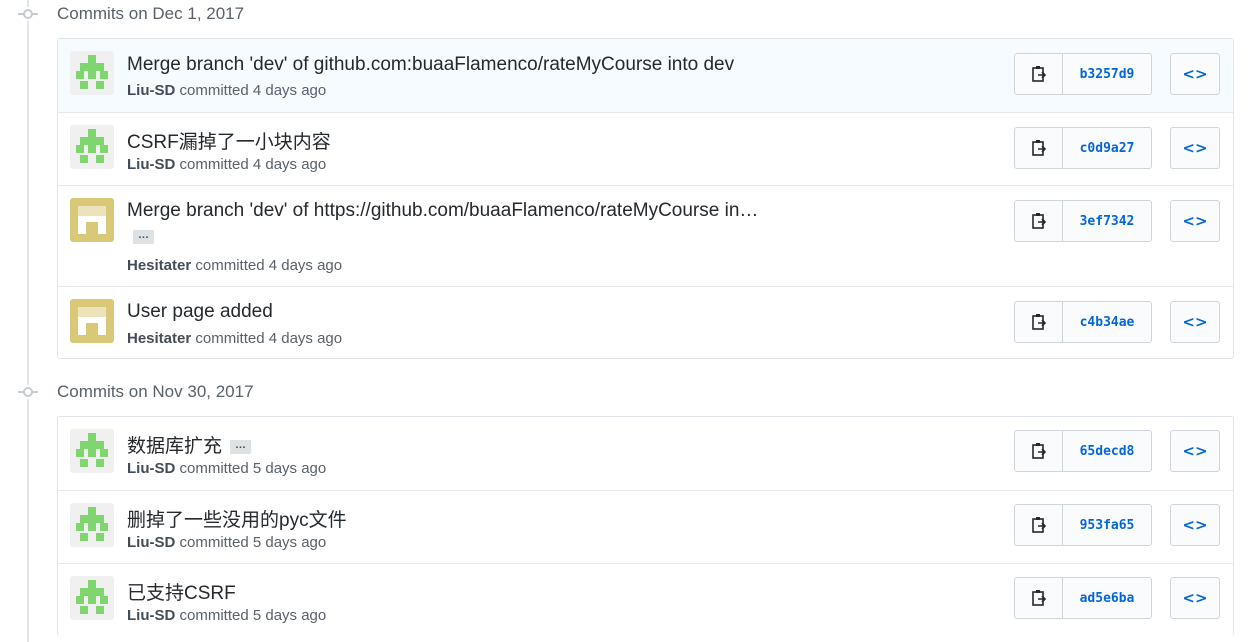 The height and width of the screenshot is (642, 1256). Describe the element at coordinates (1107, 322) in the screenshot. I see `commit-sha-link: c4b34ae` at that location.